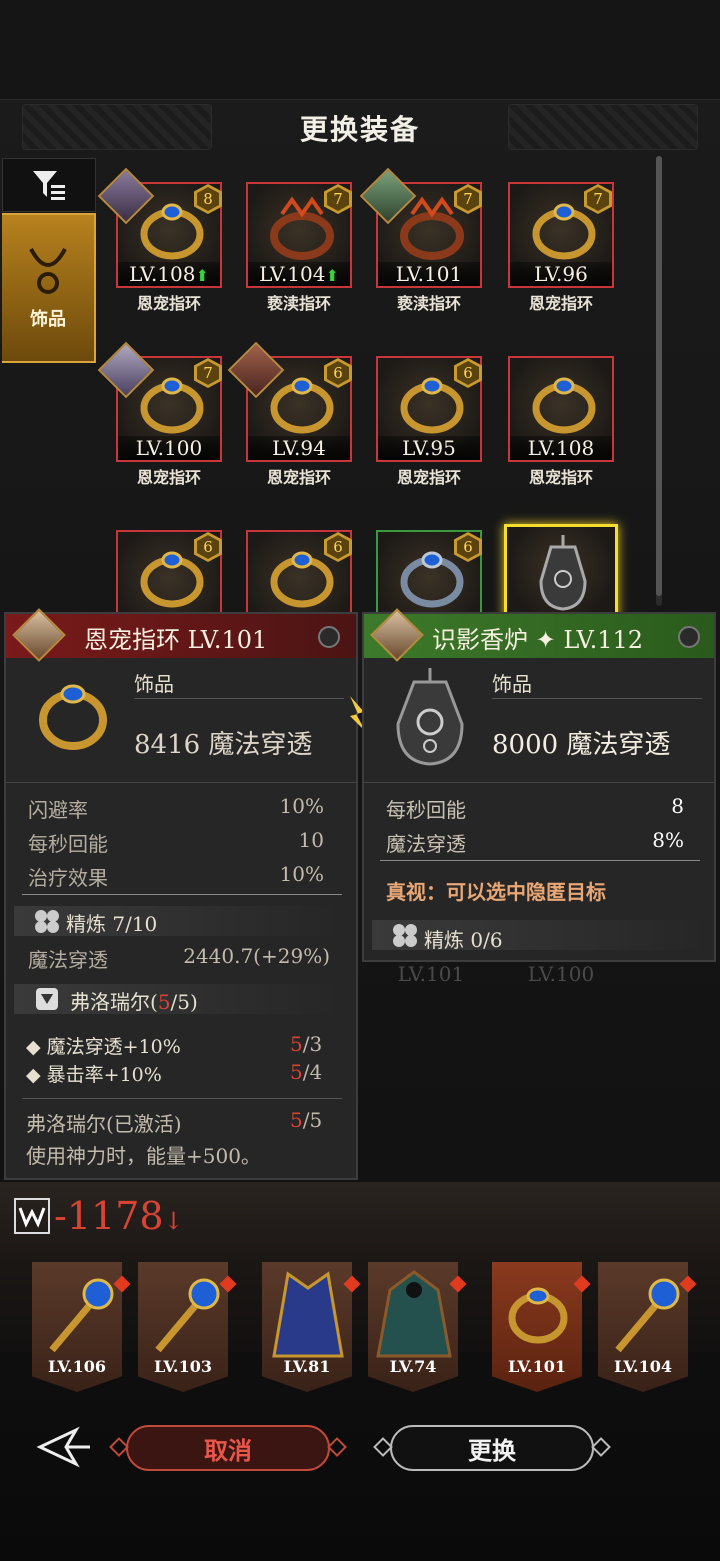  I want to click on equipped-slot: LV.103, so click(183, 1327).